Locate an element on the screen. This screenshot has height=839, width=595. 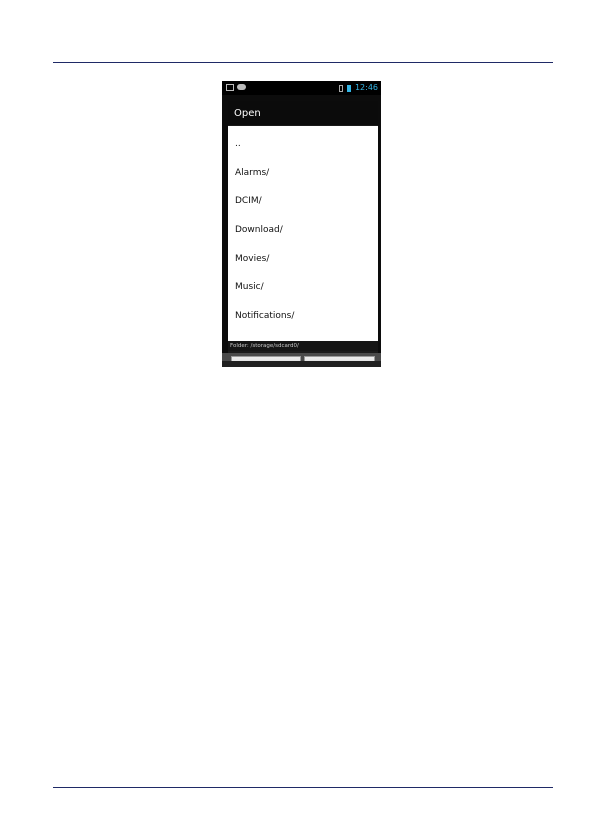
dialog-title: Open is located at coordinates (303, 113).